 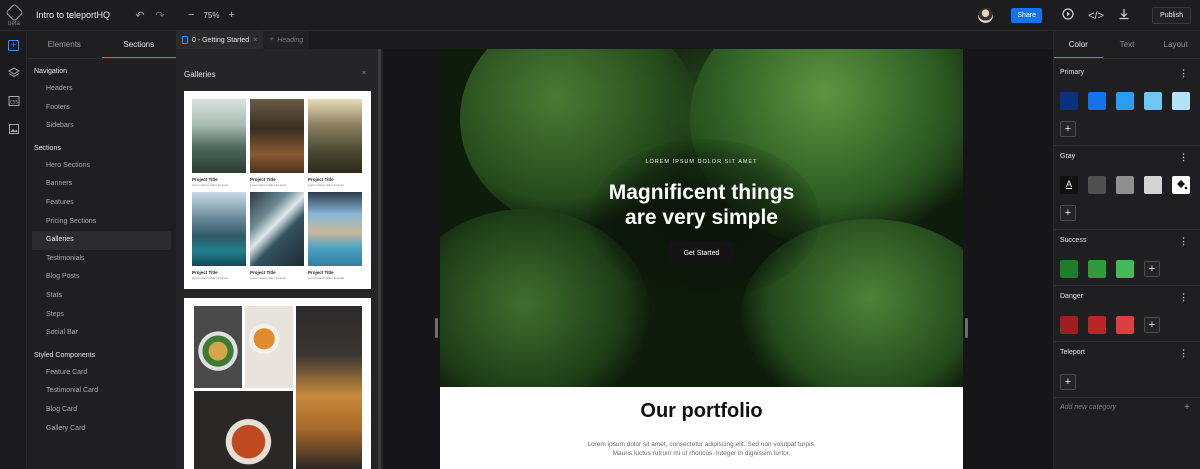 I want to click on project-title: Intro to teleportHQ, so click(x=83, y=15).